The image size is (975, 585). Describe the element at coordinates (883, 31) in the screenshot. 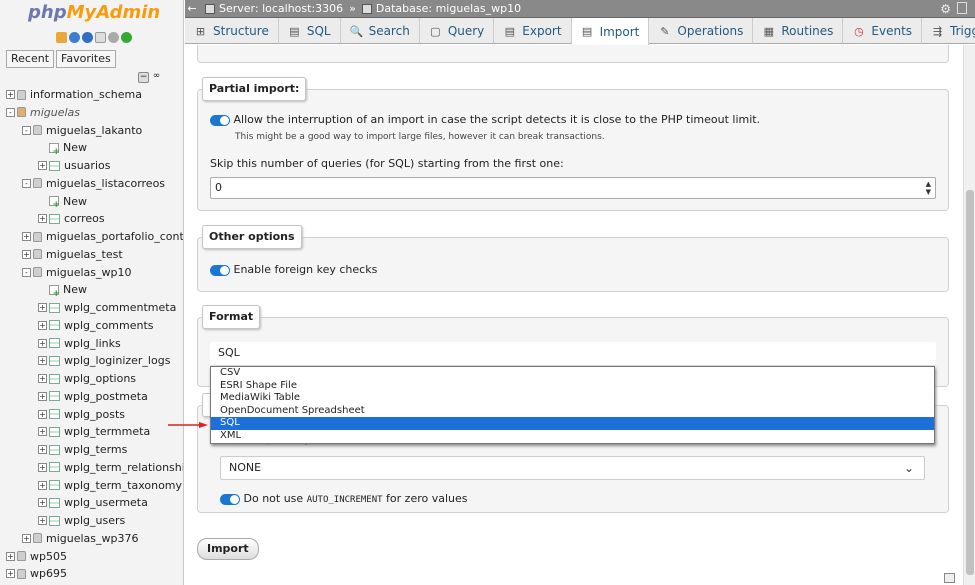

I see `tab-events: ◷ Events` at that location.